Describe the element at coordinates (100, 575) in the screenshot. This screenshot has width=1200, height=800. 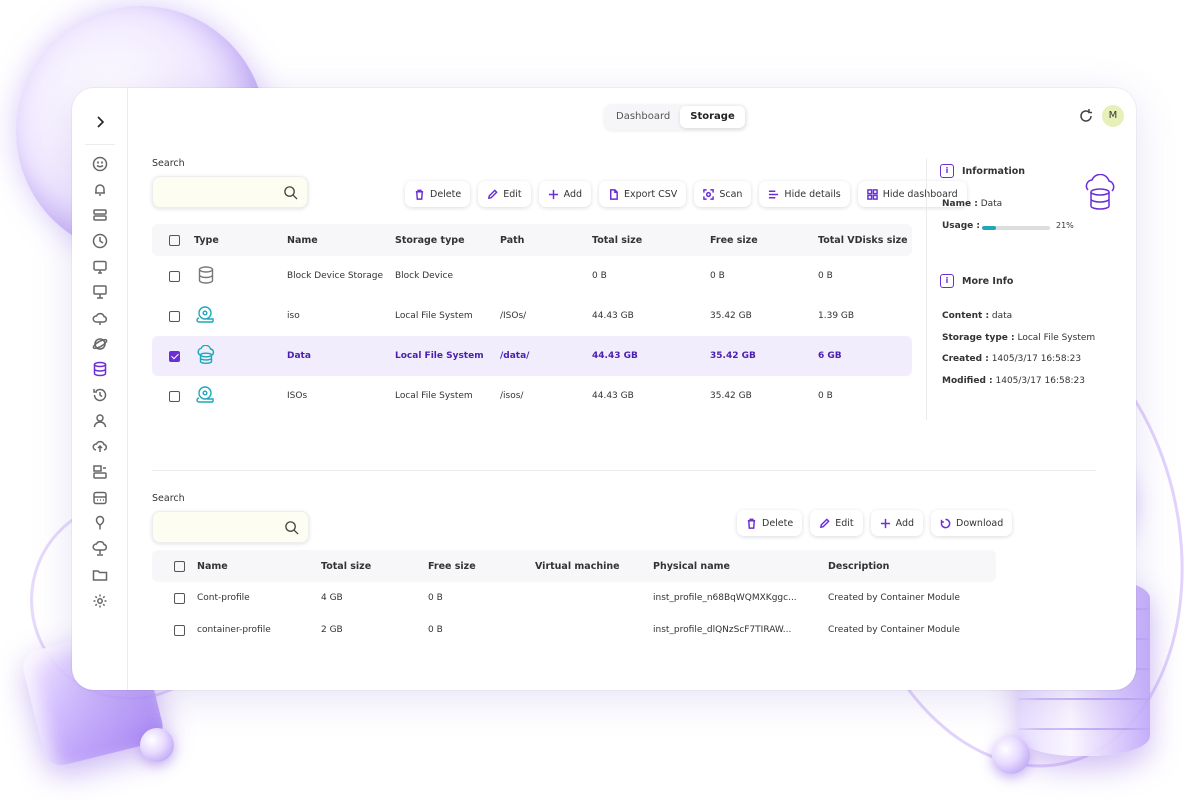
I see `sidebar-item-folder` at that location.